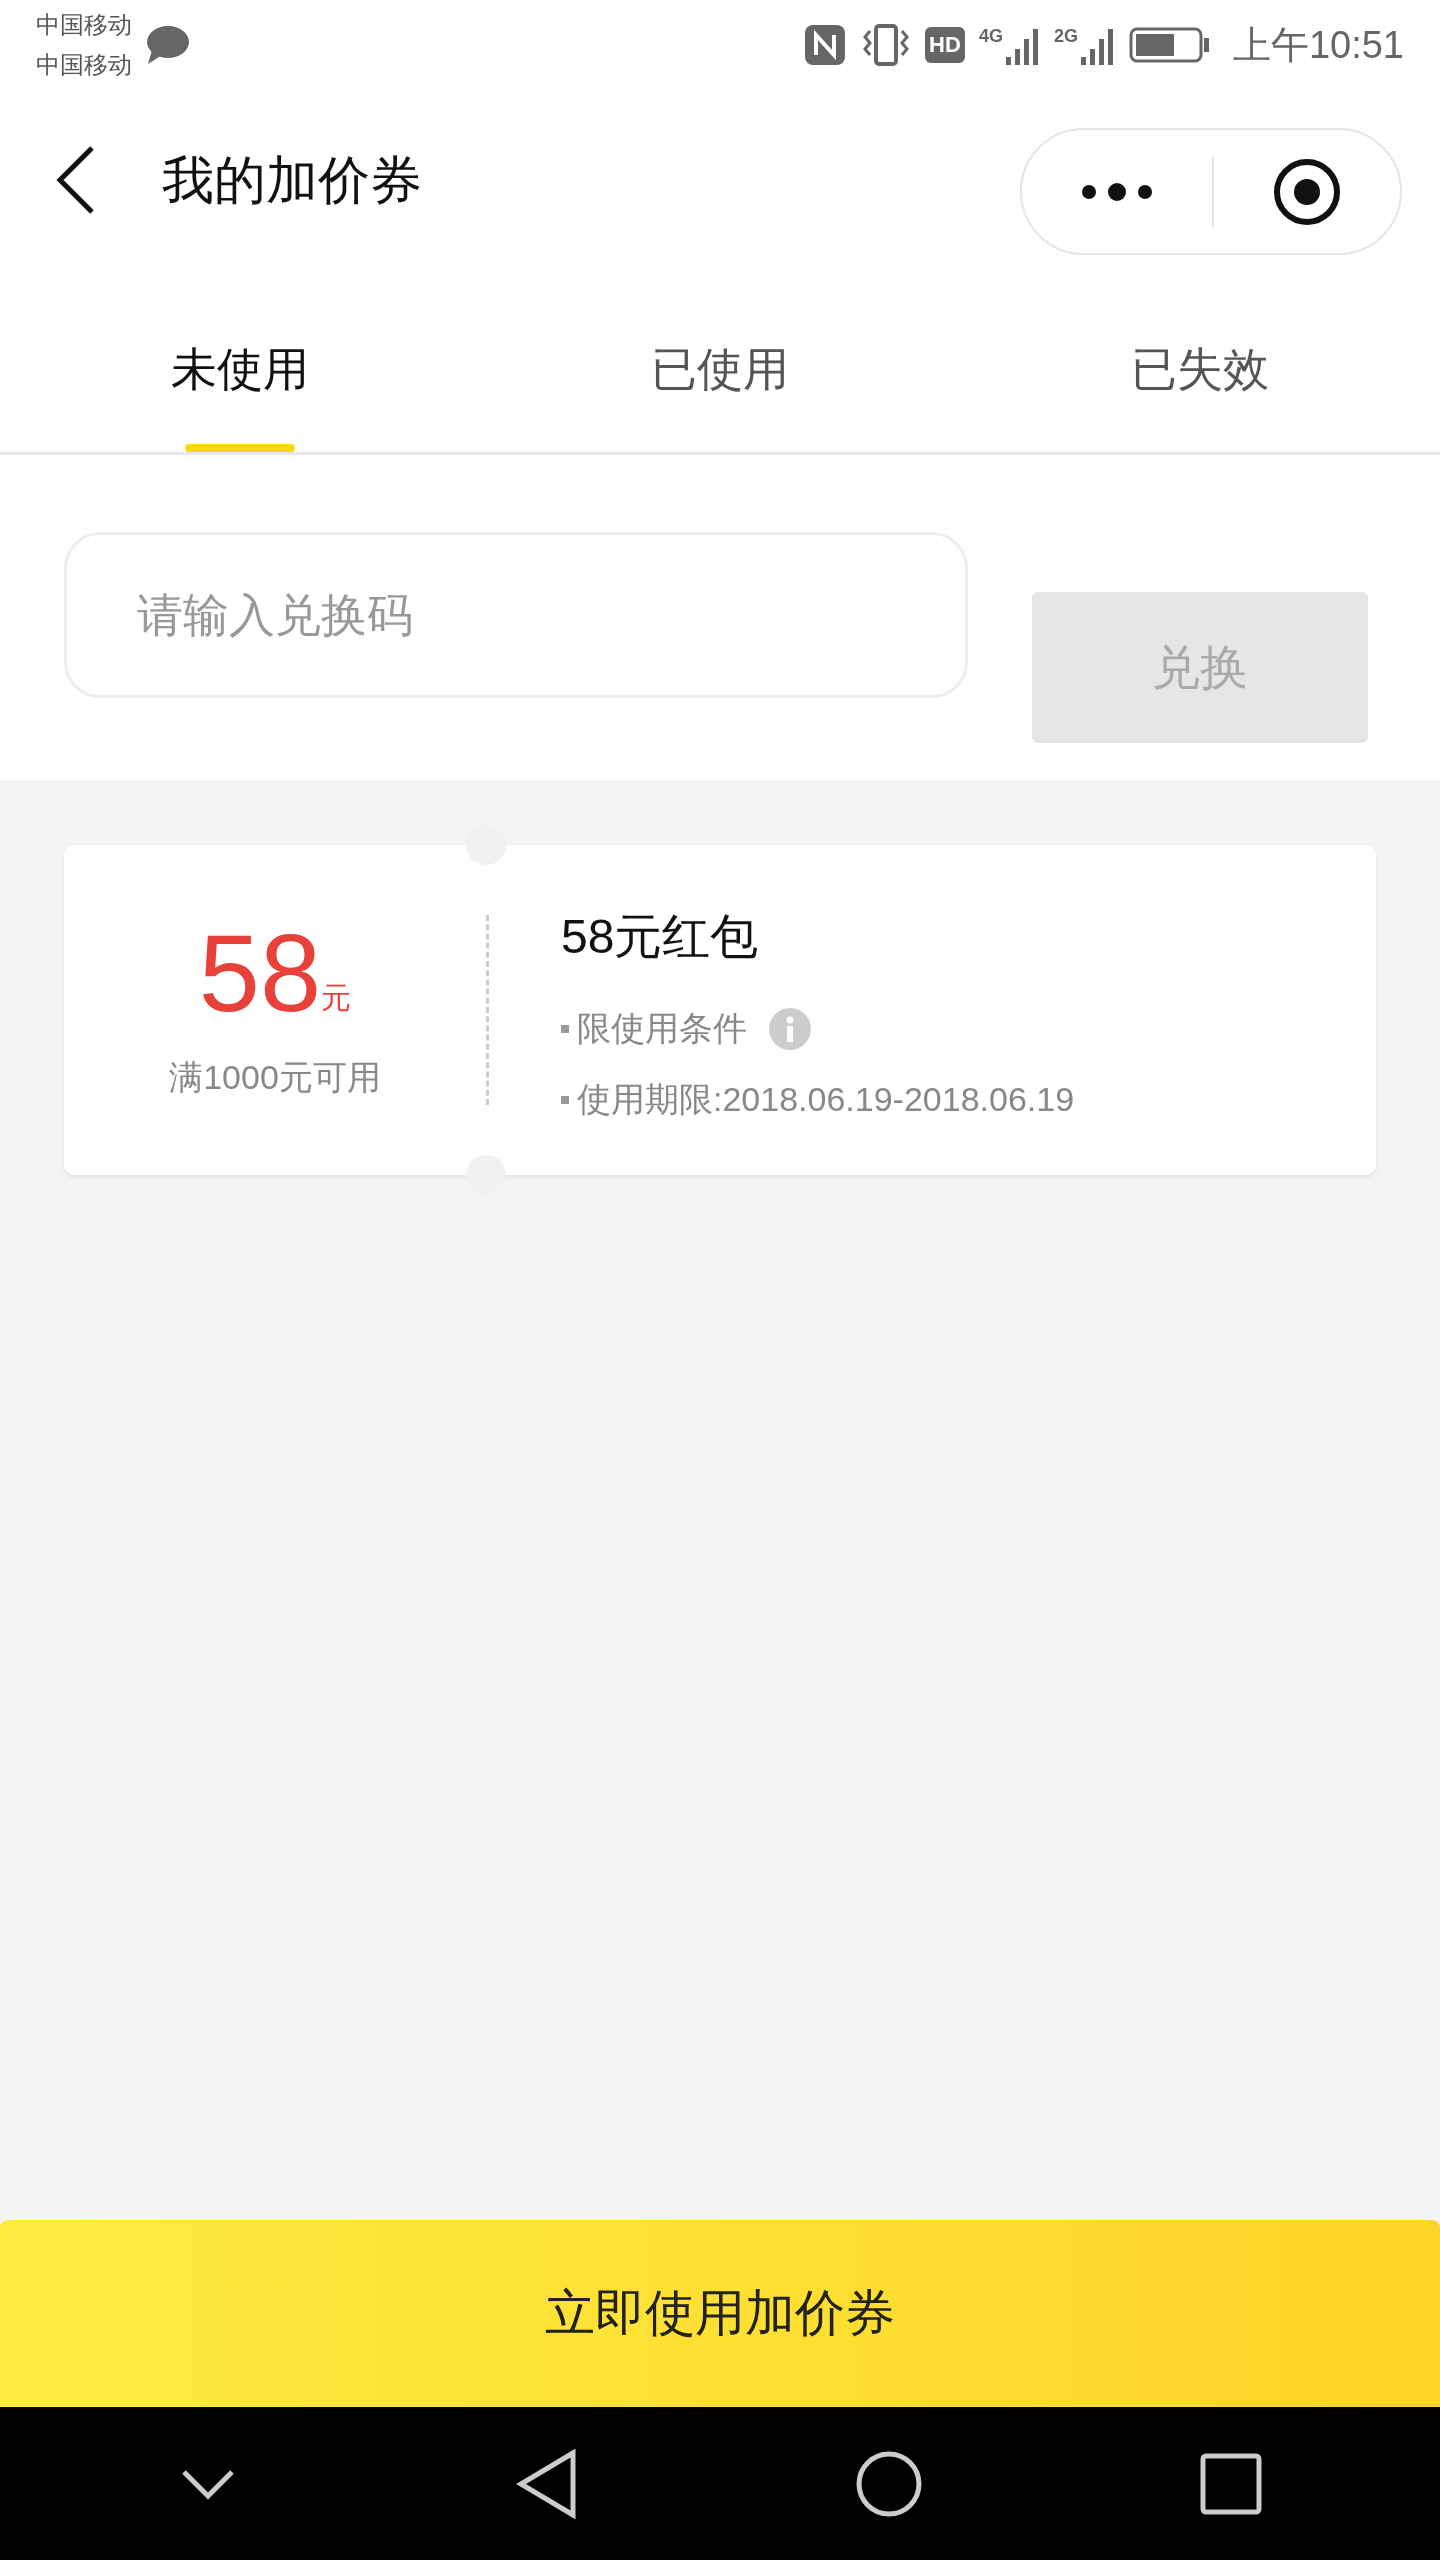 Image resolution: width=1440 pixels, height=2560 pixels. Describe the element at coordinates (292, 180) in the screenshot. I see `page-title: 我的加价券` at that location.